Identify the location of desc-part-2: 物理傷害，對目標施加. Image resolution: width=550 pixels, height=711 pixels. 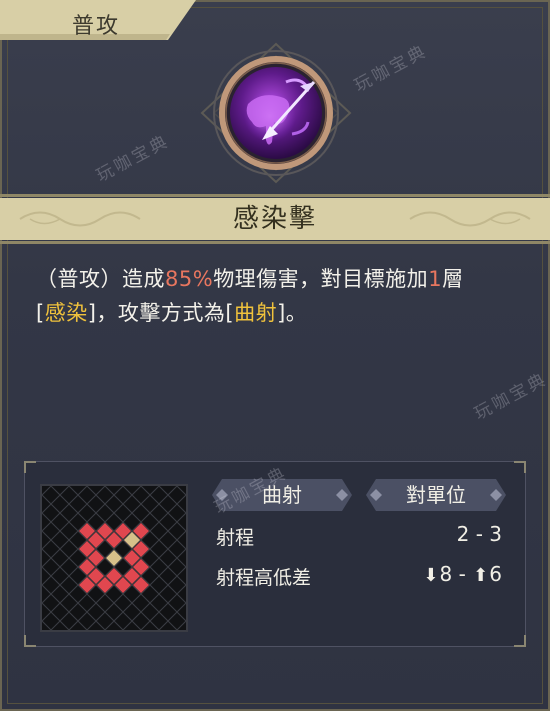
(321, 279).